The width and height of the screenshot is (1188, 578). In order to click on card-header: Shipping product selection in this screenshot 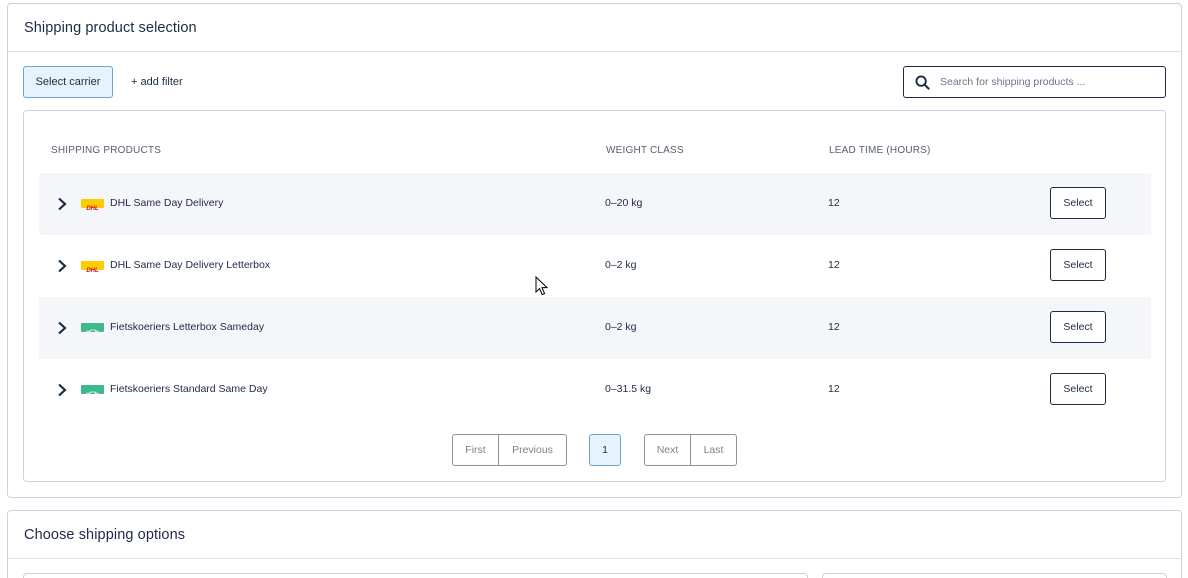, I will do `click(594, 28)`.